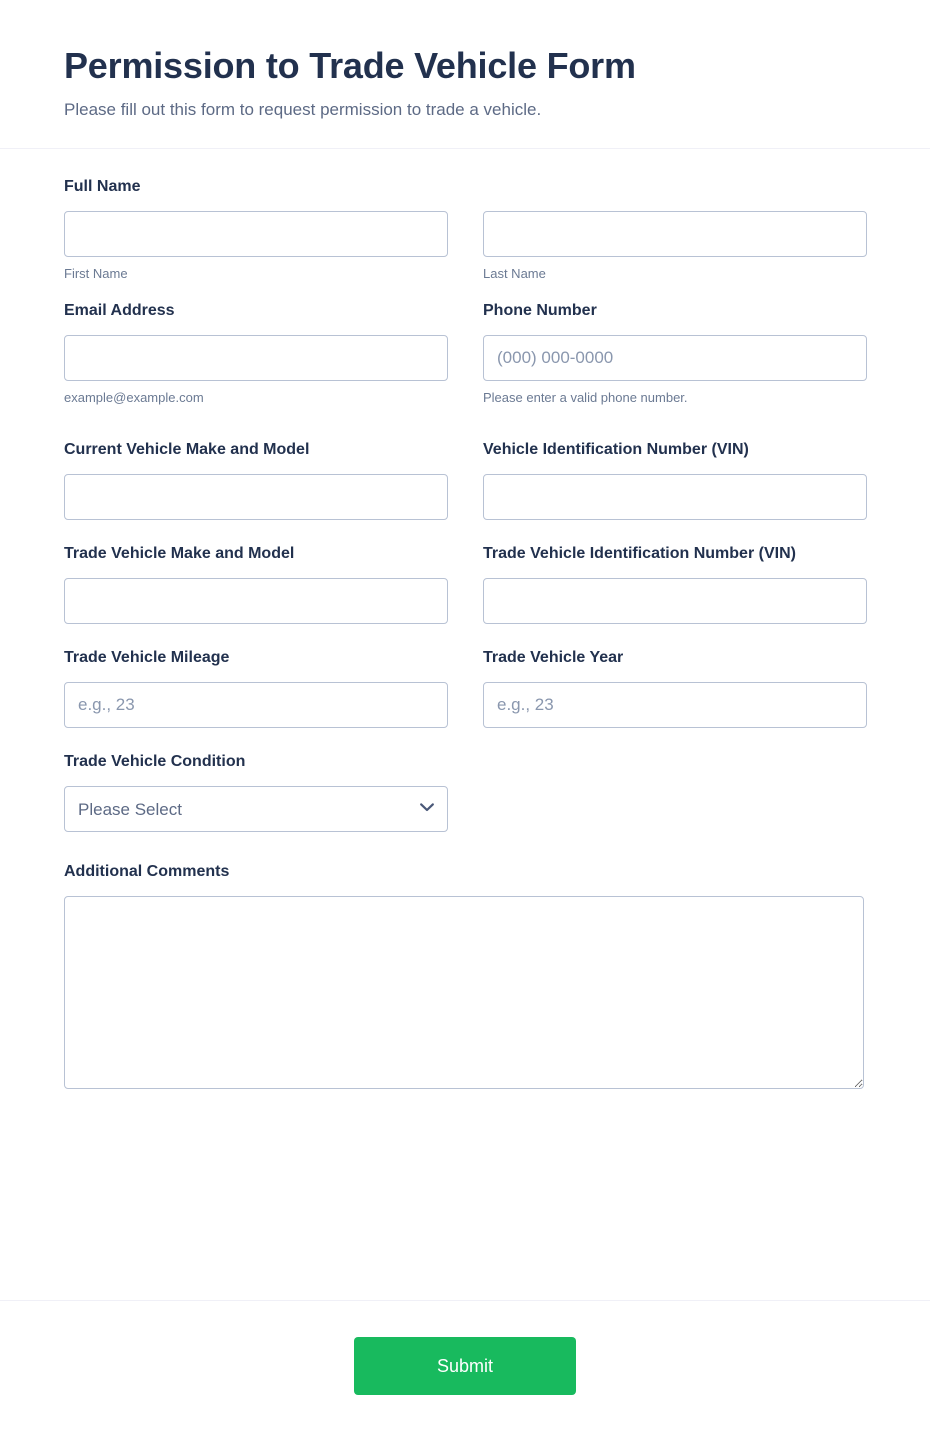  I want to click on trade-condition-select: Please Select, so click(256, 809).